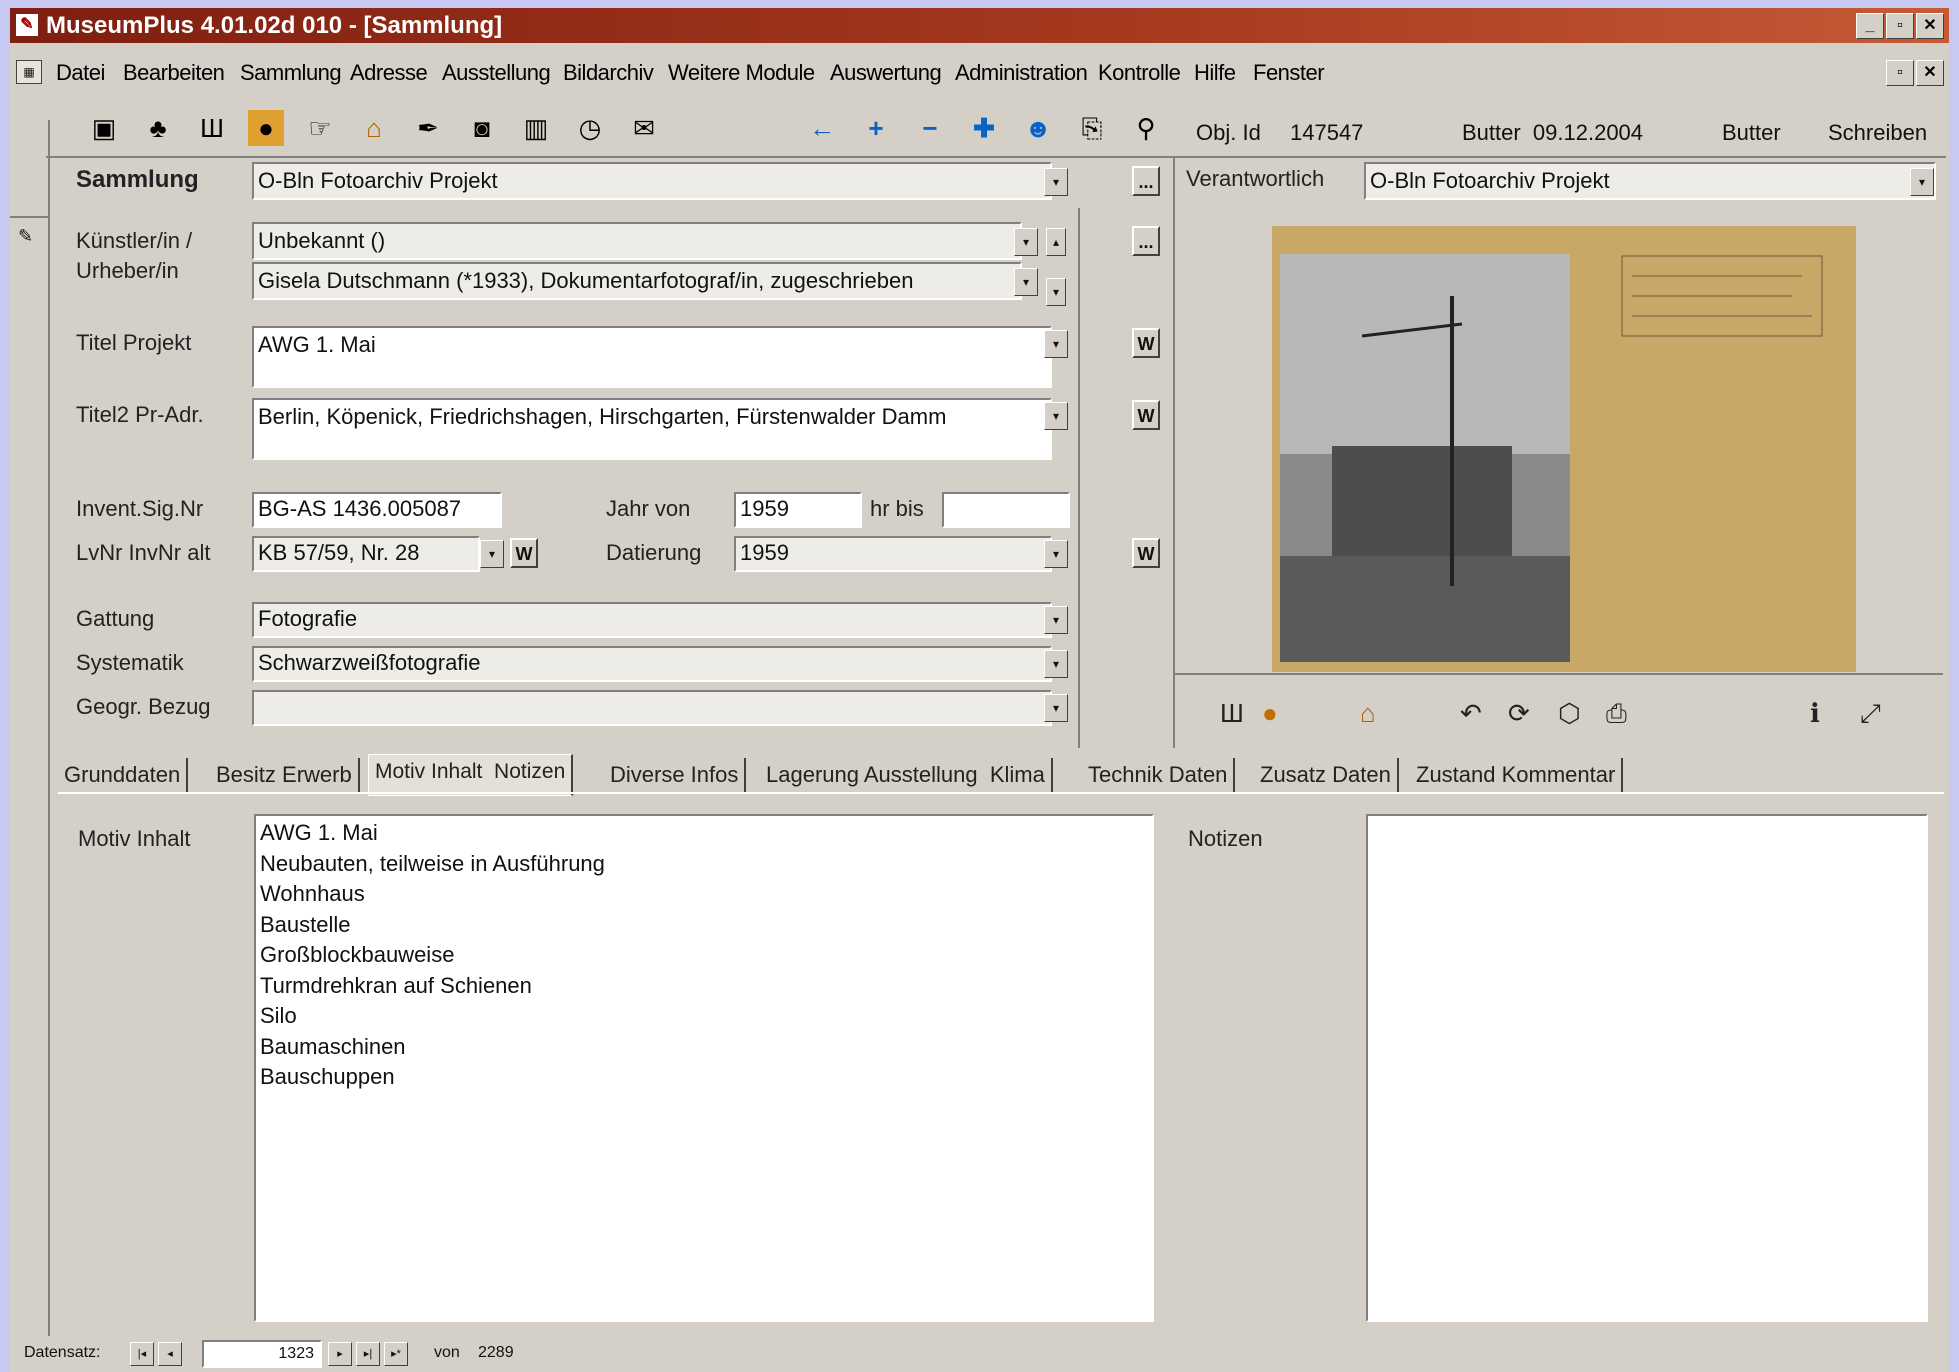 The width and height of the screenshot is (1959, 1372). I want to click on systematik-field: Schwarzweißfotografie, so click(652, 664).